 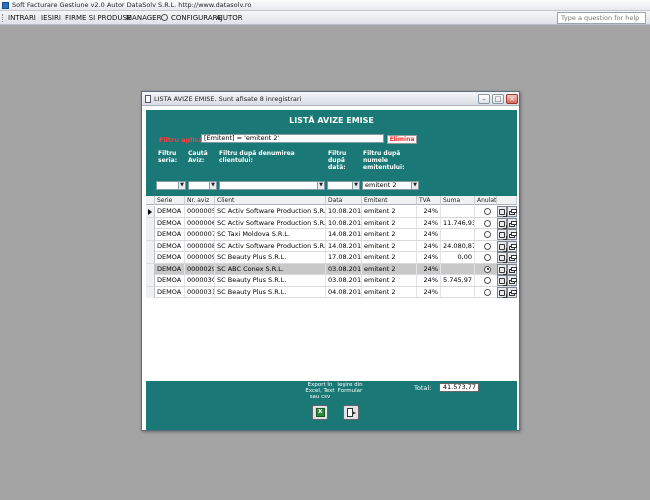 What do you see at coordinates (351, 412) in the screenshot?
I see `exit-form-button` at bounding box center [351, 412].